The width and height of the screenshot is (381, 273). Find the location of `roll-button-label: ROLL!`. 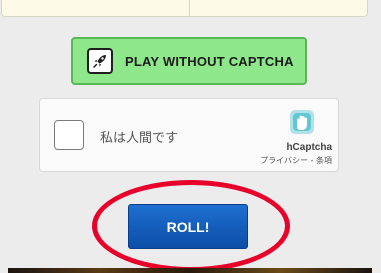

roll-button-label: ROLL! is located at coordinates (188, 226).